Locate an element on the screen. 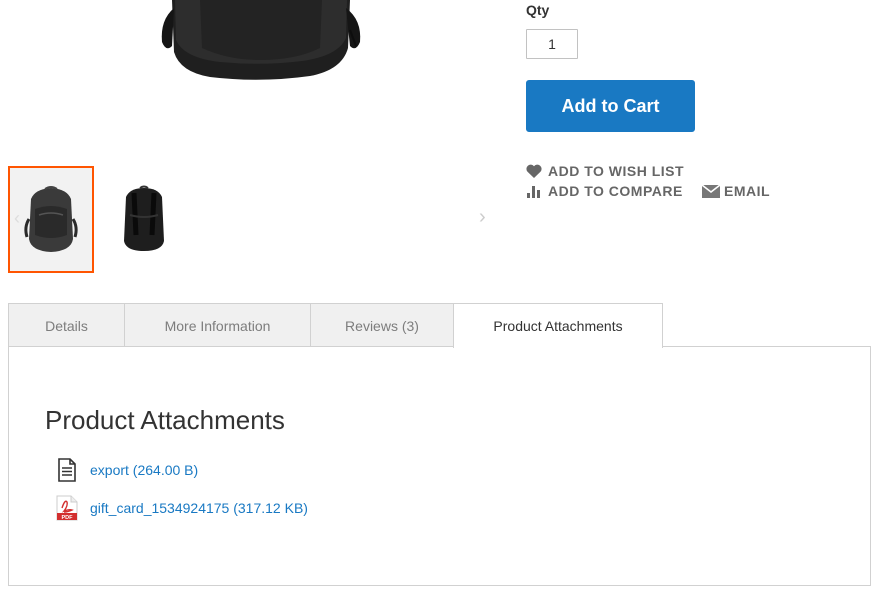 The height and width of the screenshot is (593, 878). chevron-left-icon: ‹ is located at coordinates (17, 218).